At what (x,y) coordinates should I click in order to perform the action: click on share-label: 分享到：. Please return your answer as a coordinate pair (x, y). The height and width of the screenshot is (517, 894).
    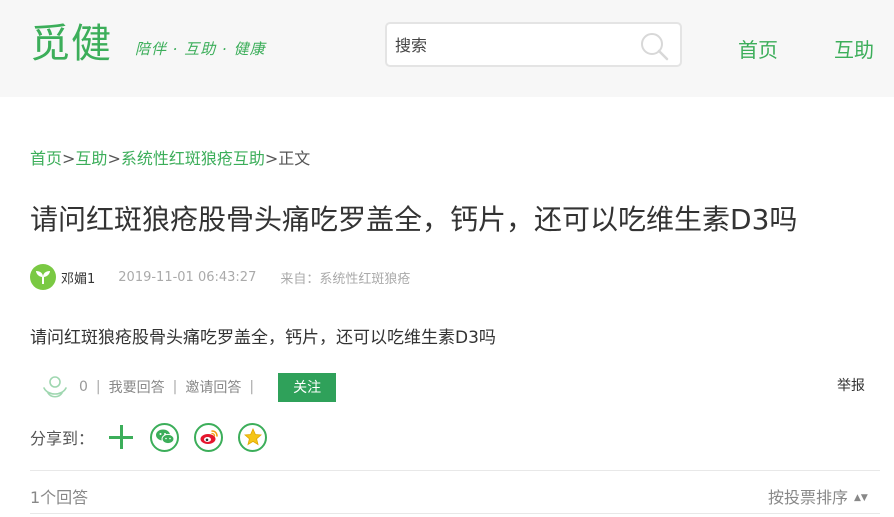
    Looking at the image, I should click on (62, 438).